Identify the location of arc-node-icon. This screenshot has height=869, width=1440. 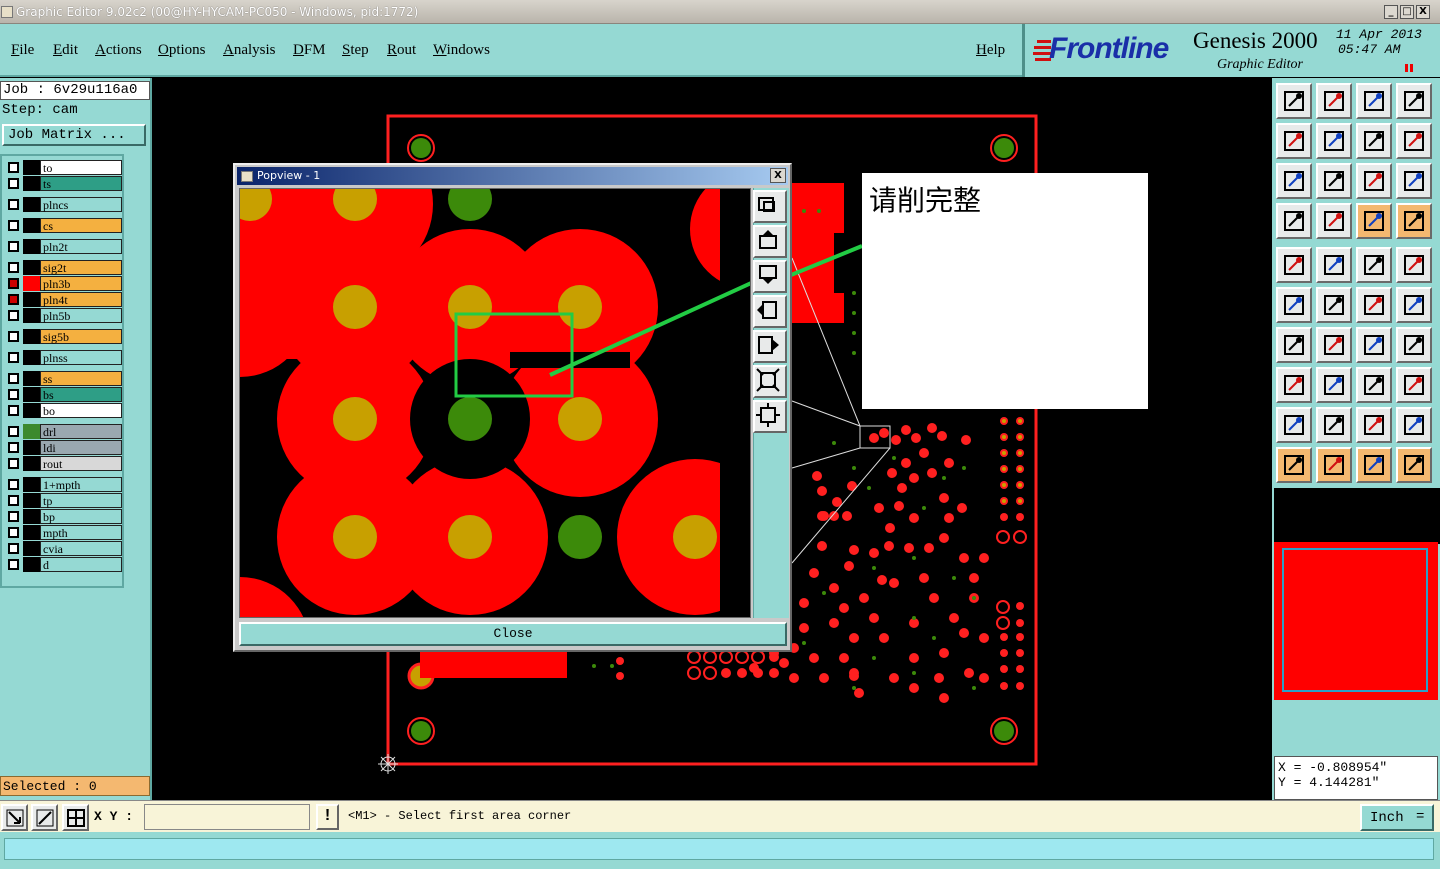
(1414, 305).